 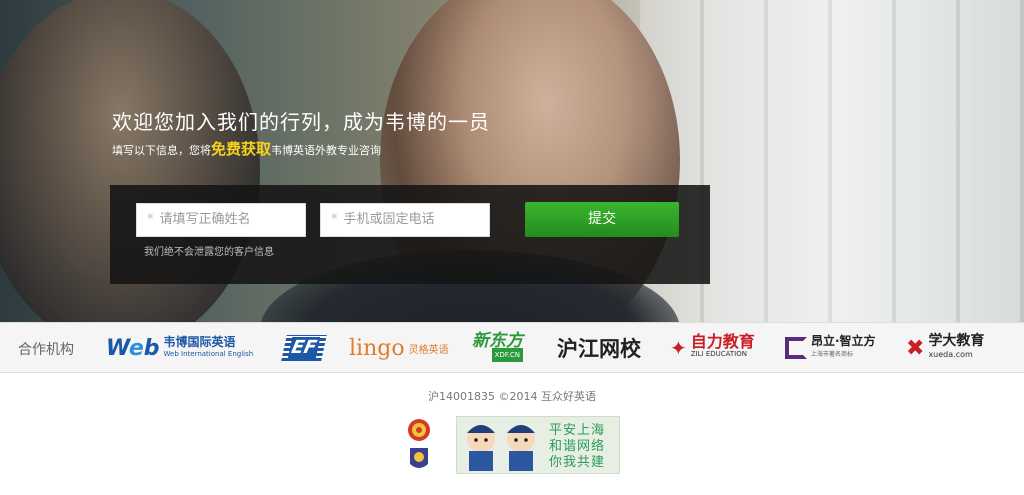 I want to click on footer-copyright: 沪14001835 ©2014 互众好英语, so click(x=512, y=396).